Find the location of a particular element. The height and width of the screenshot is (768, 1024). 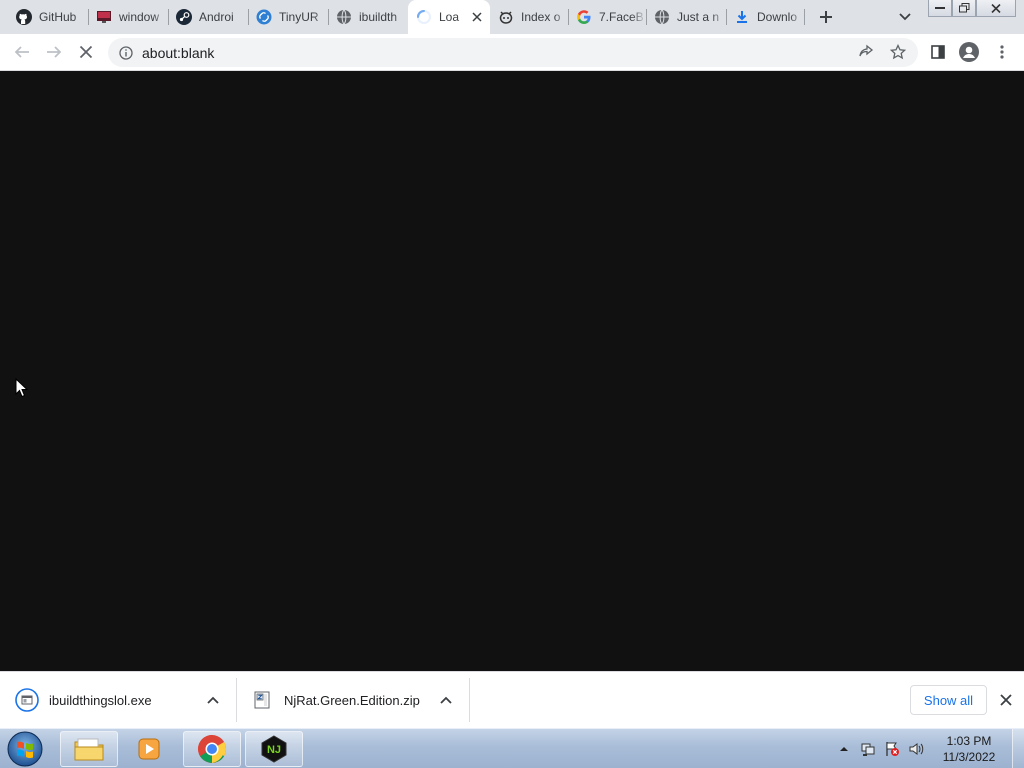

system-tray: 1:03 PM 11/3/2022 is located at coordinates (928, 748).